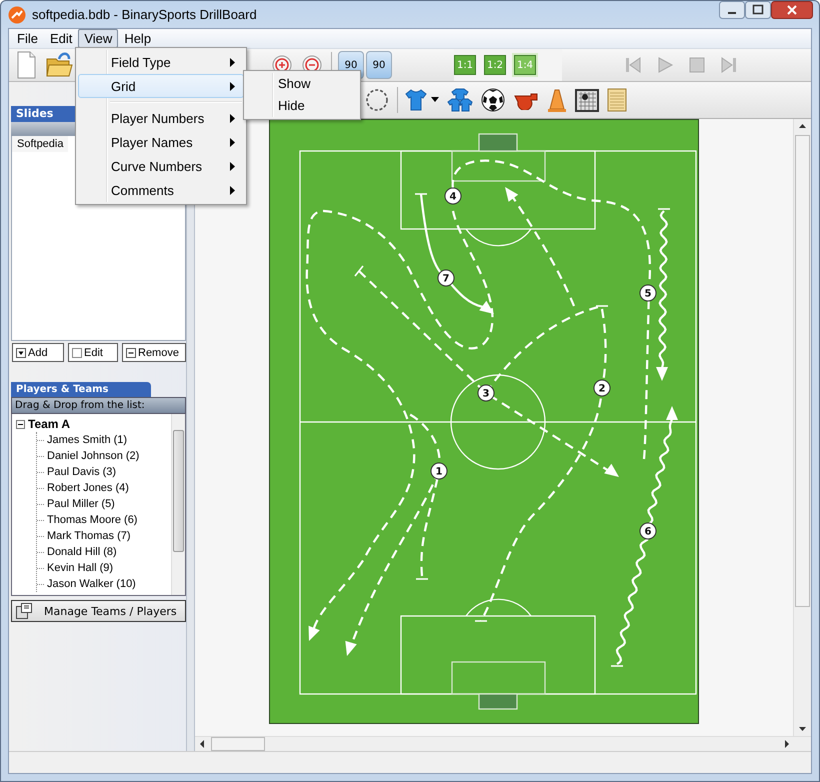 The width and height of the screenshot is (820, 782). Describe the element at coordinates (503, 743) in the screenshot. I see `horizontal-scrollbar` at that location.